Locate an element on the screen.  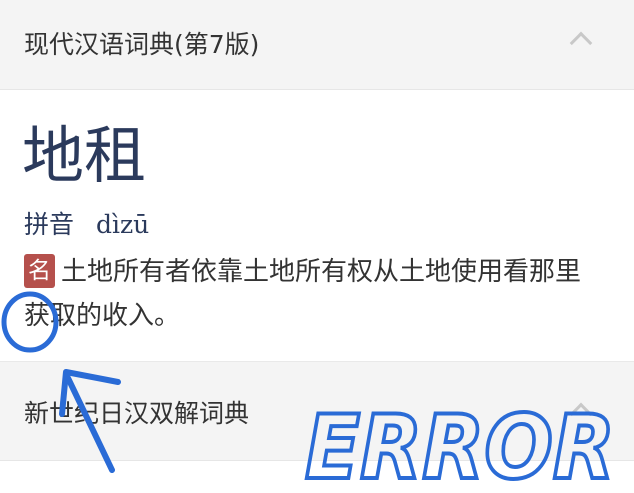
definition-text: 土地所有者依靠土地所有权从土地使用看那里获取的收入。 is located at coordinates (303, 294).